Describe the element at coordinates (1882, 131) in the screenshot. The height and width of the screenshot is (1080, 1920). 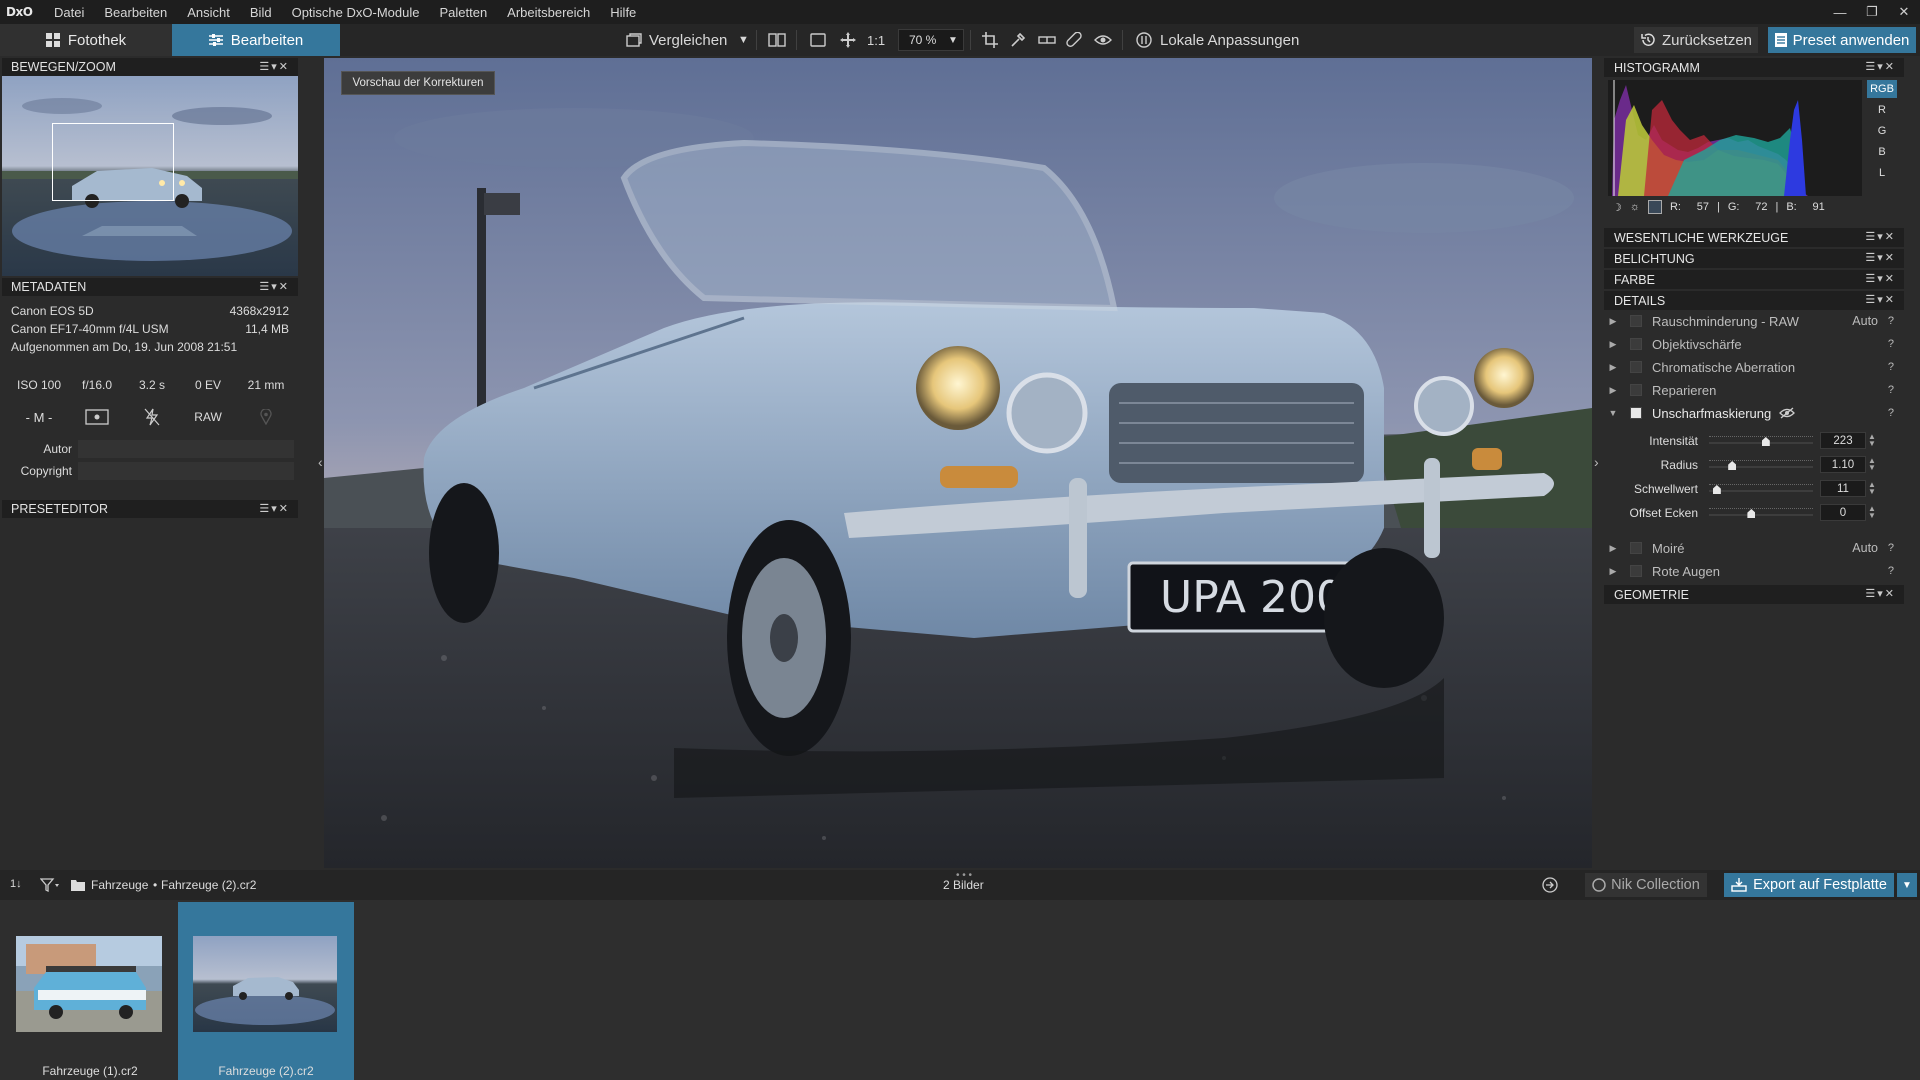
I see `channel-g-button: G` at that location.